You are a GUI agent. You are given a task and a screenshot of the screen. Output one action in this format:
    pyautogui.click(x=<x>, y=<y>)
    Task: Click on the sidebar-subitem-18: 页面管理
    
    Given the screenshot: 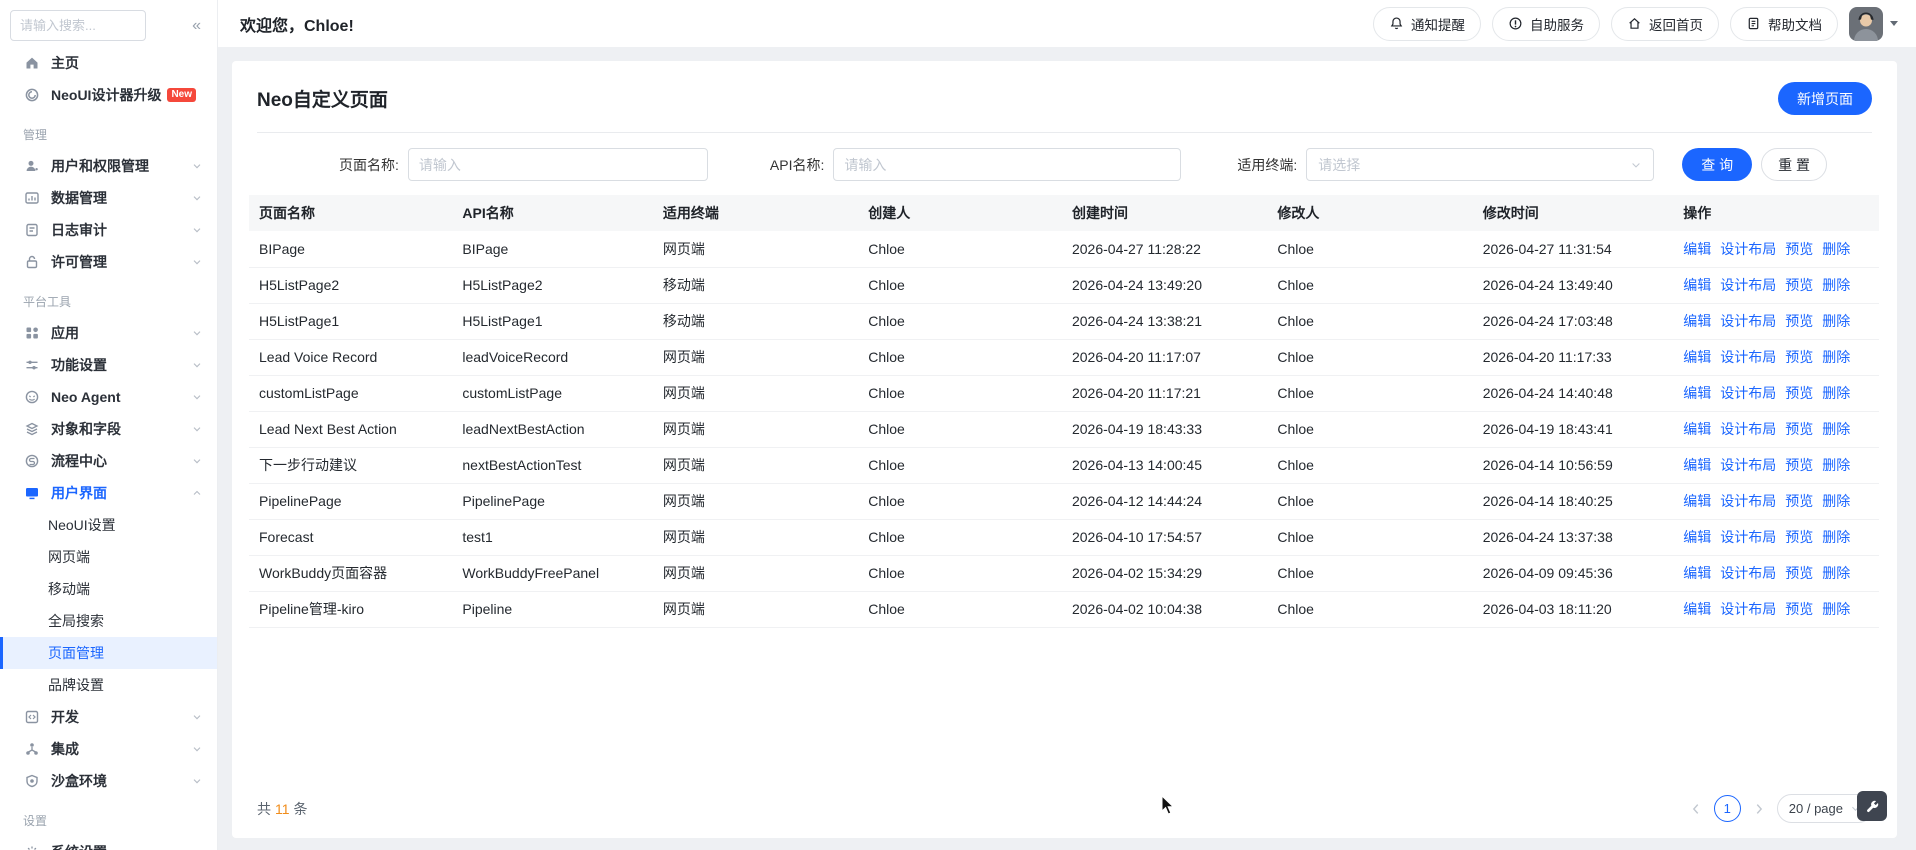 What is the action you would take?
    pyautogui.click(x=108, y=653)
    